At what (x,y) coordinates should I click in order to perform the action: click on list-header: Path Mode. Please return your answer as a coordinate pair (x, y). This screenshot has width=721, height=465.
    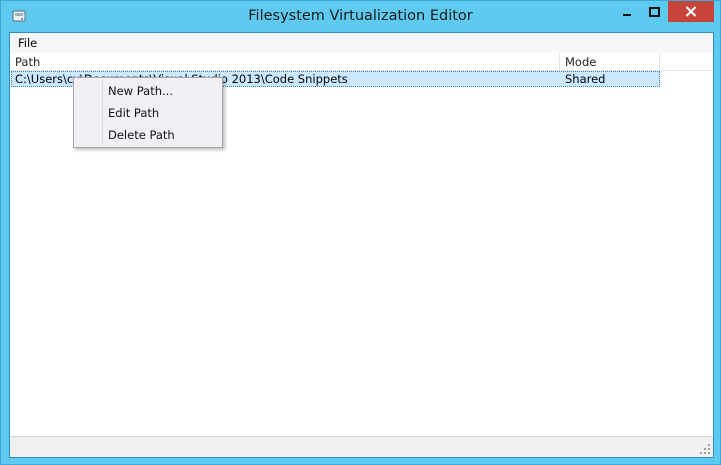
    Looking at the image, I should click on (361, 62).